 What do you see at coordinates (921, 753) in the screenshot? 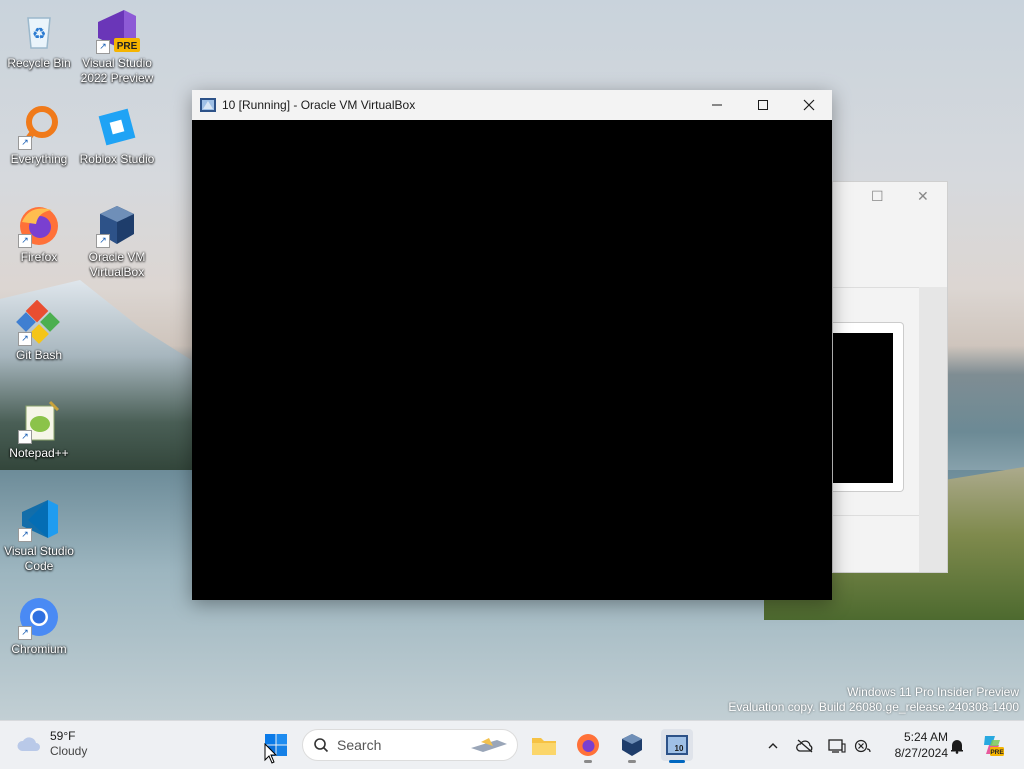
I see `clock-date: 8/27/2024` at bounding box center [921, 753].